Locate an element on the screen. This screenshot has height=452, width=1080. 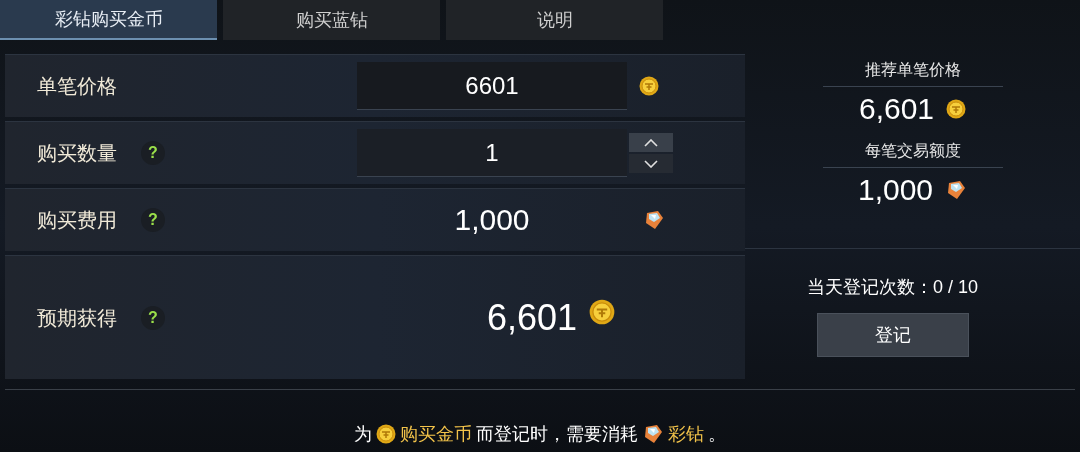
price-field: 6601 is located at coordinates (492, 86).